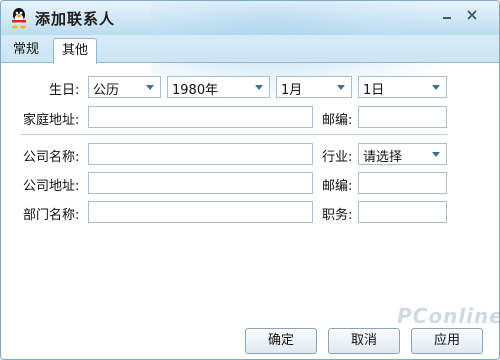  What do you see at coordinates (51, 186) in the screenshot?
I see `company-address-label: 公司地址:` at bounding box center [51, 186].